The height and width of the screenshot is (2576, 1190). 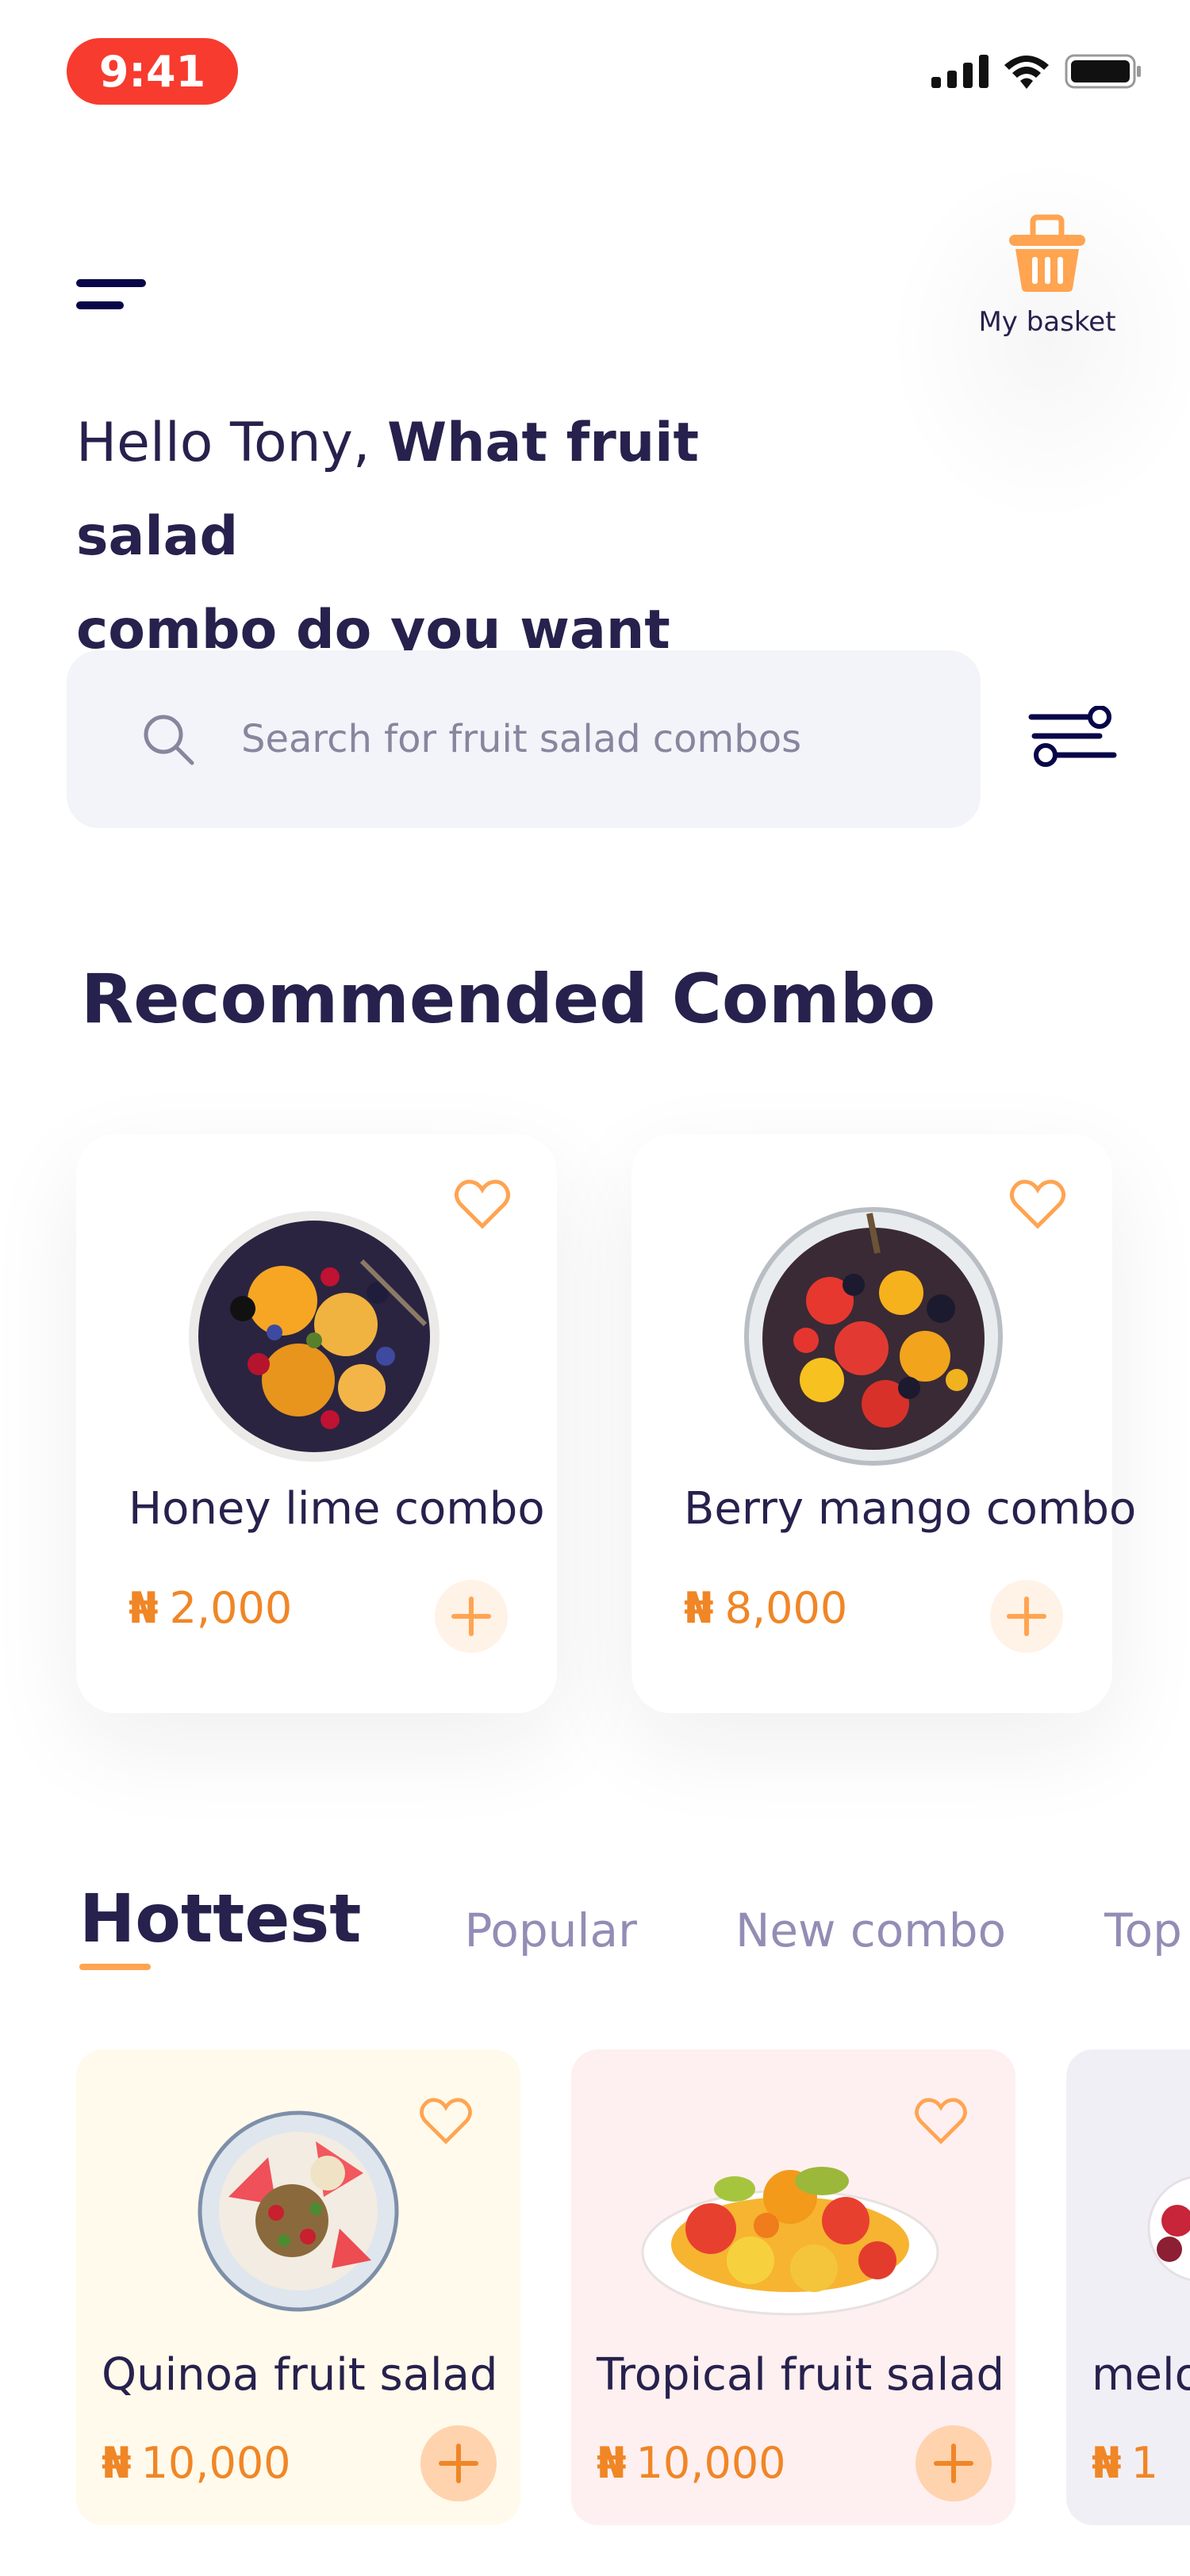 I want to click on recommended-item-price: ₦ 2,000, so click(x=210, y=1608).